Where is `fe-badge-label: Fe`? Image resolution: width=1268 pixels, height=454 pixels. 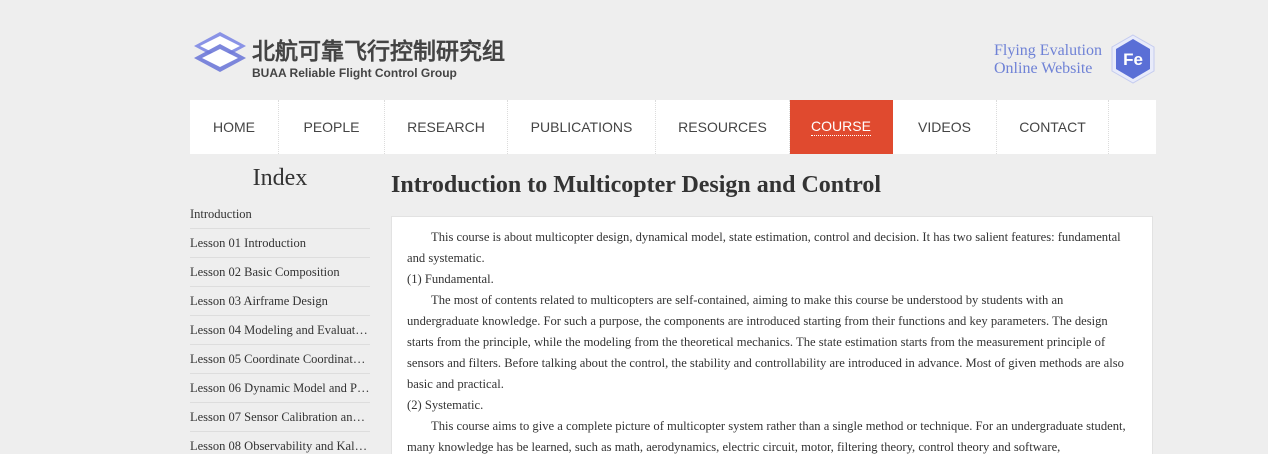 fe-badge-label: Fe is located at coordinates (1133, 59).